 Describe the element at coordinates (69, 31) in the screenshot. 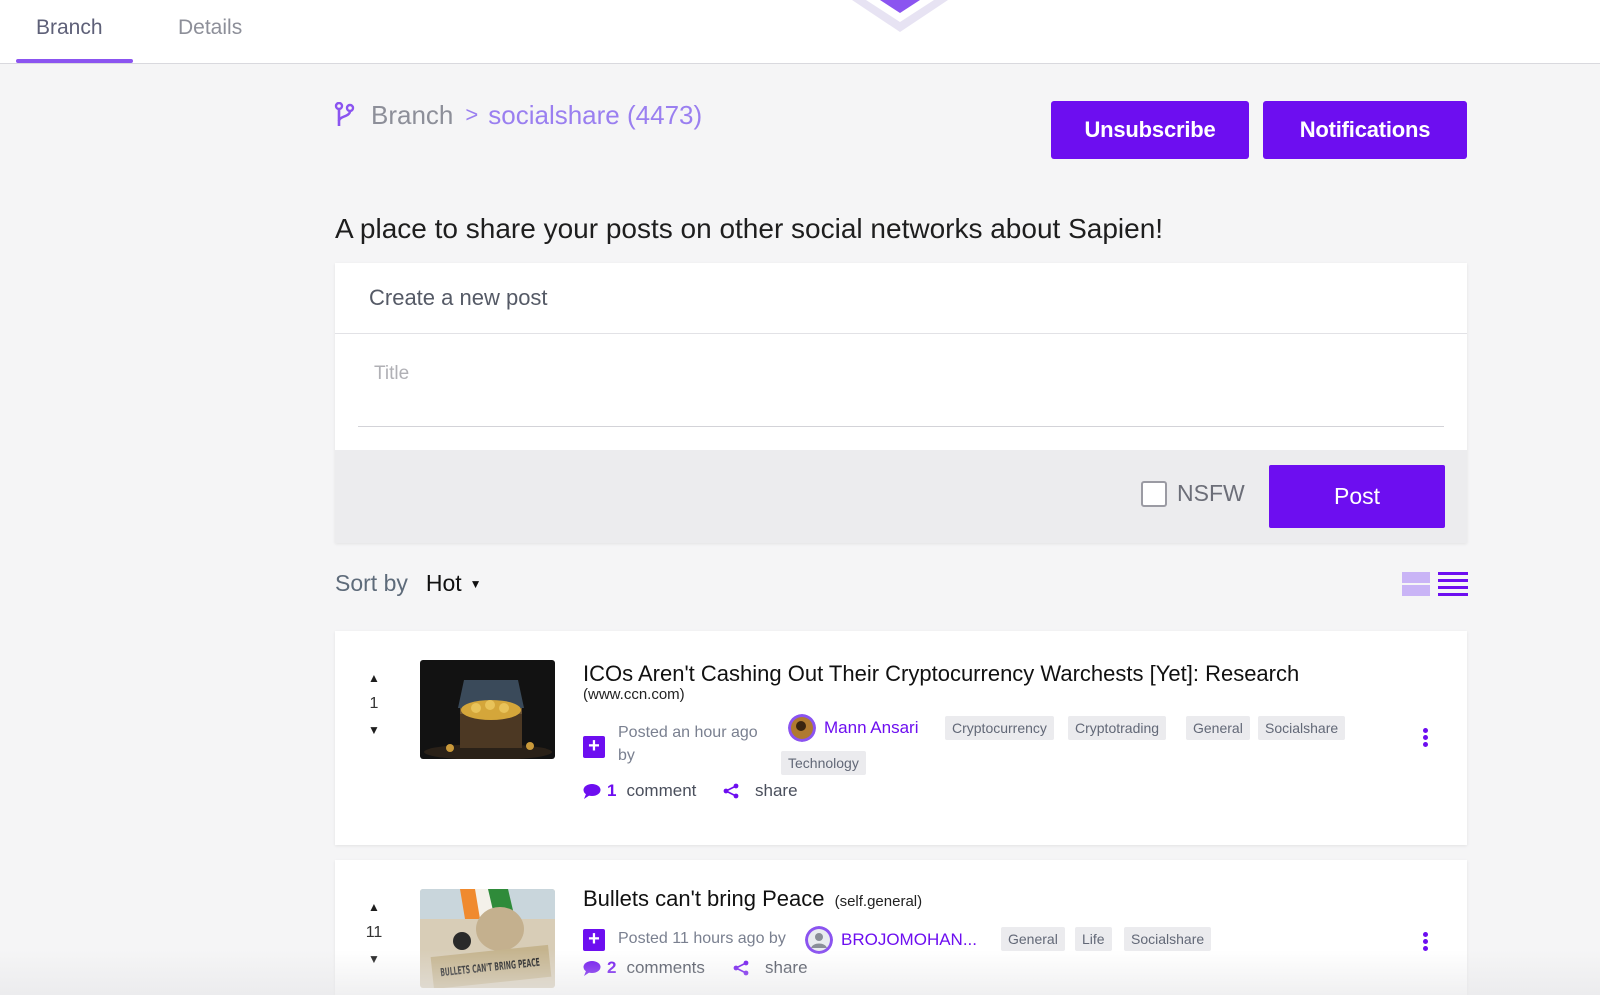

I see `tab-branch: Branch` at that location.